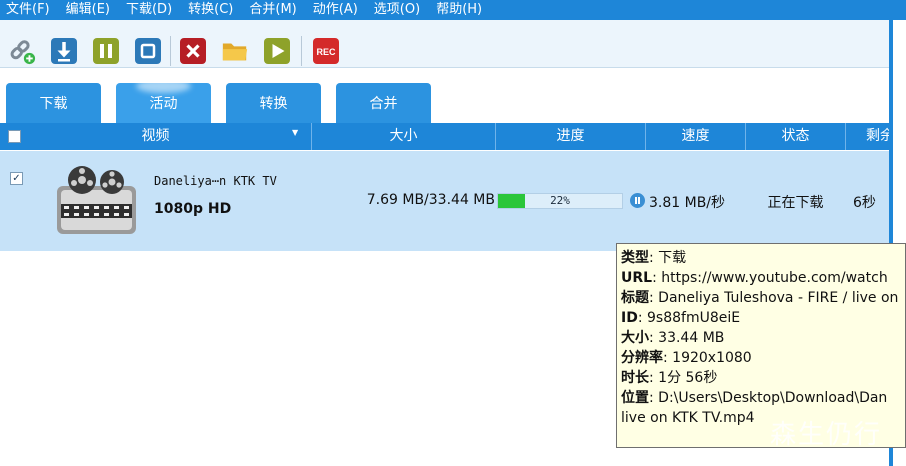 The image size is (906, 466). Describe the element at coordinates (88, 10) in the screenshot. I see `menu-edit: 编辑(E)` at that location.